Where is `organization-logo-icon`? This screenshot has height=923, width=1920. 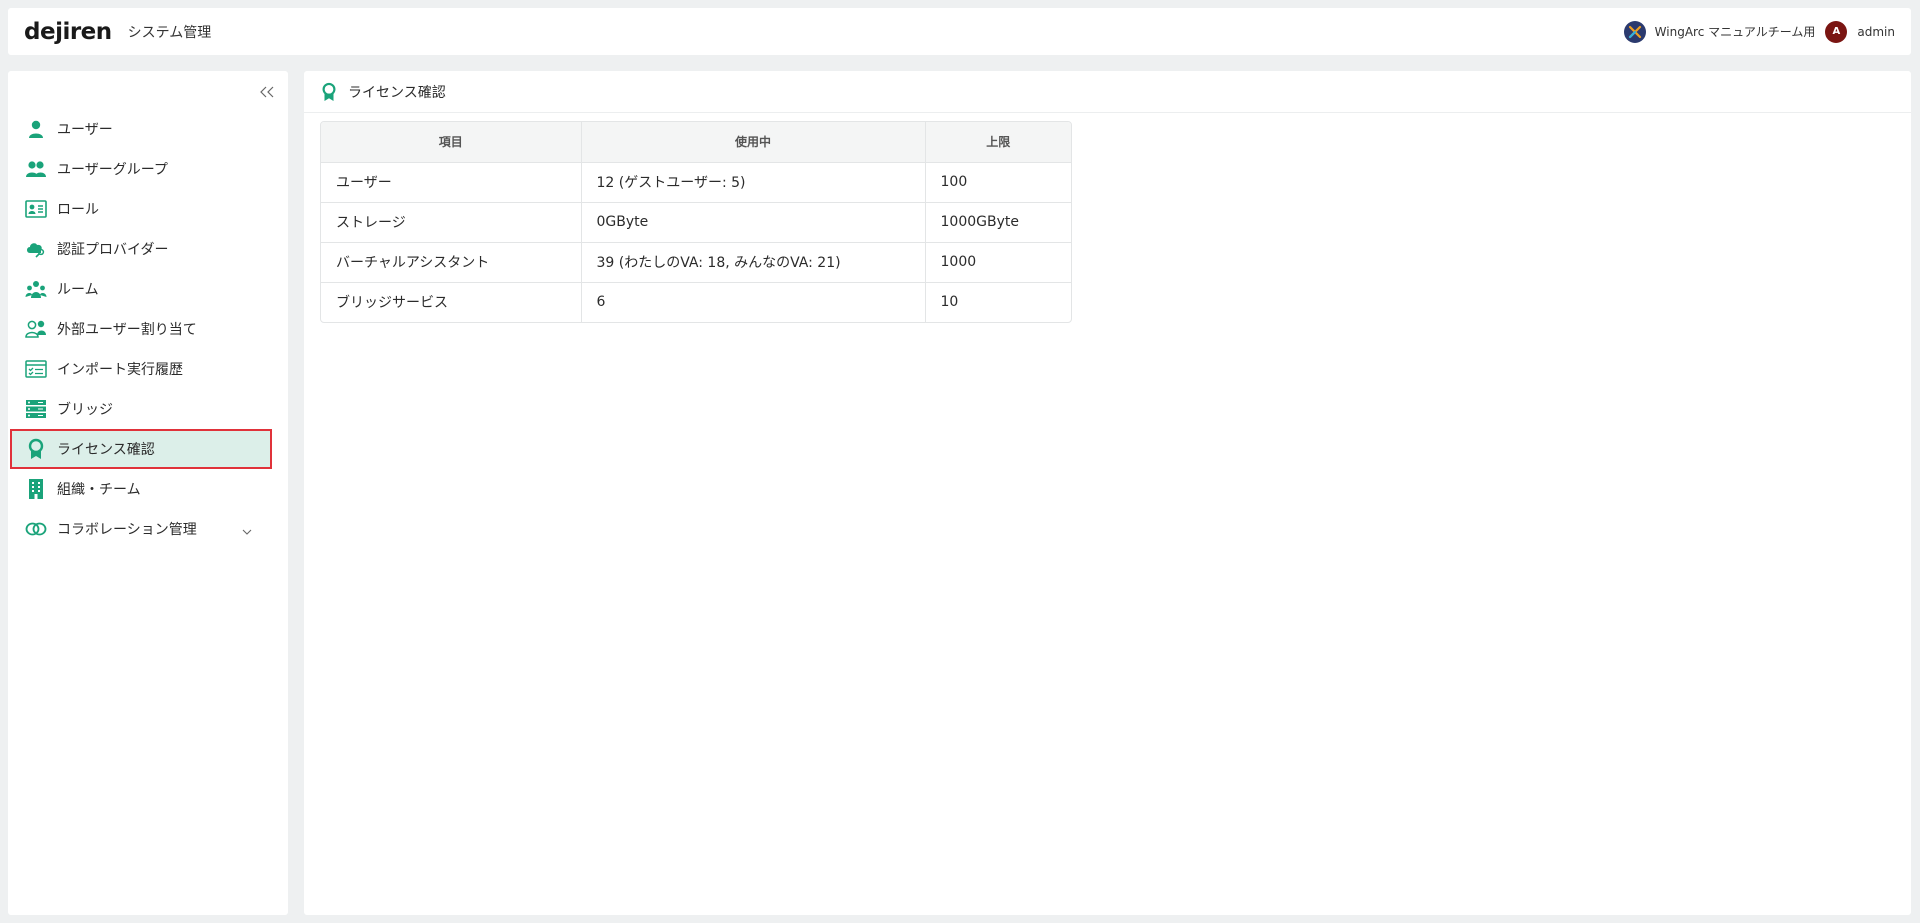 organization-logo-icon is located at coordinates (1634, 31).